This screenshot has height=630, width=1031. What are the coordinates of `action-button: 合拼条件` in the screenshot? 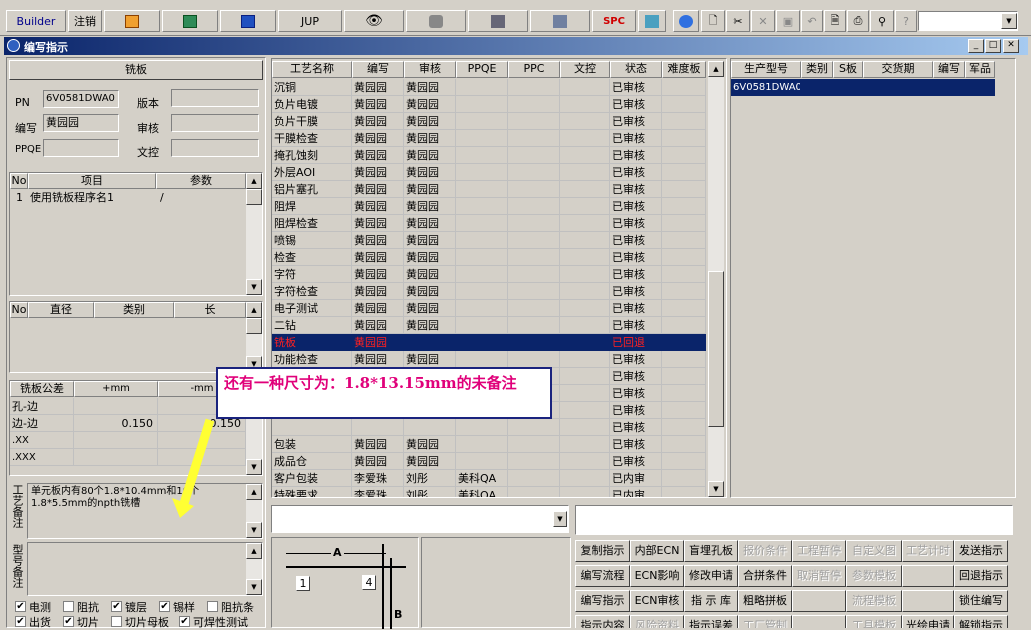 It's located at (765, 576).